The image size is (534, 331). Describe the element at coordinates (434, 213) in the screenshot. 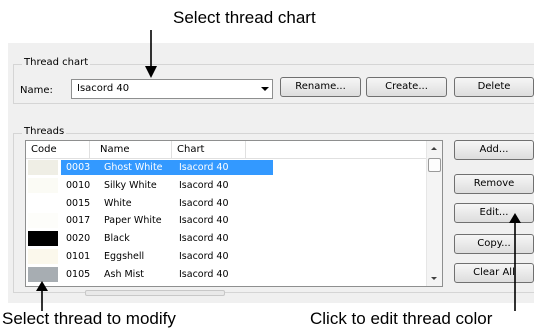

I see `vertical-scrollbar` at that location.